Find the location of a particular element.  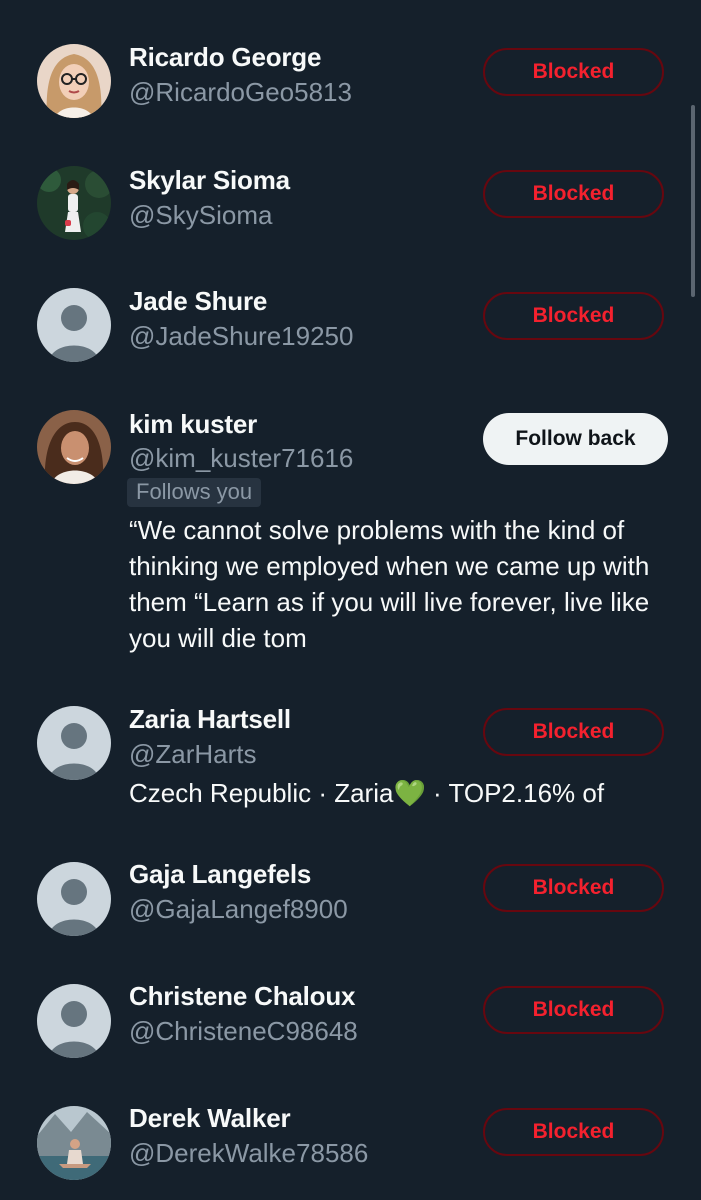

user-handle: @ZarHarts is located at coordinates (193, 754).